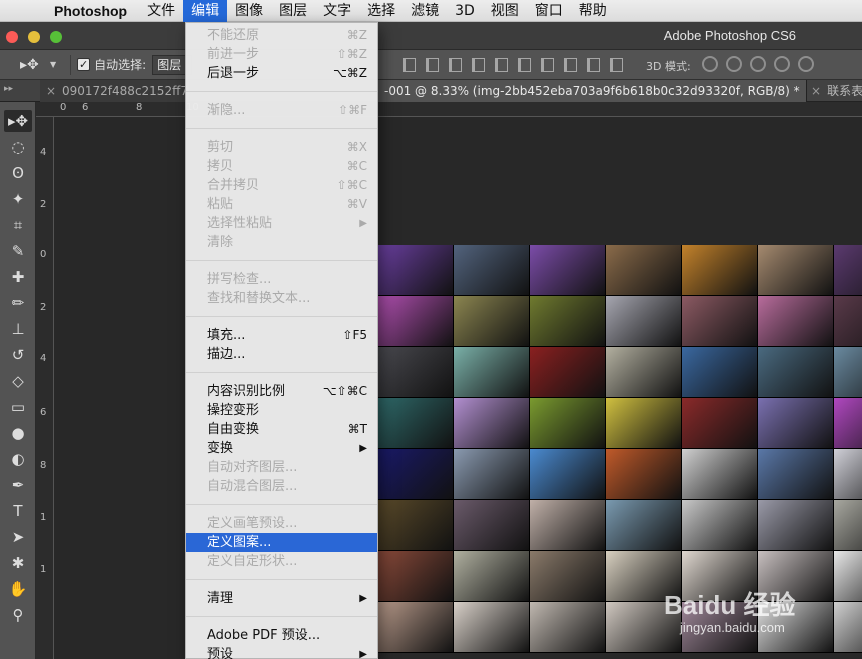 This screenshot has width=862, height=659. Describe the element at coordinates (734, 64) in the screenshot. I see `3d-roll-icon` at that location.